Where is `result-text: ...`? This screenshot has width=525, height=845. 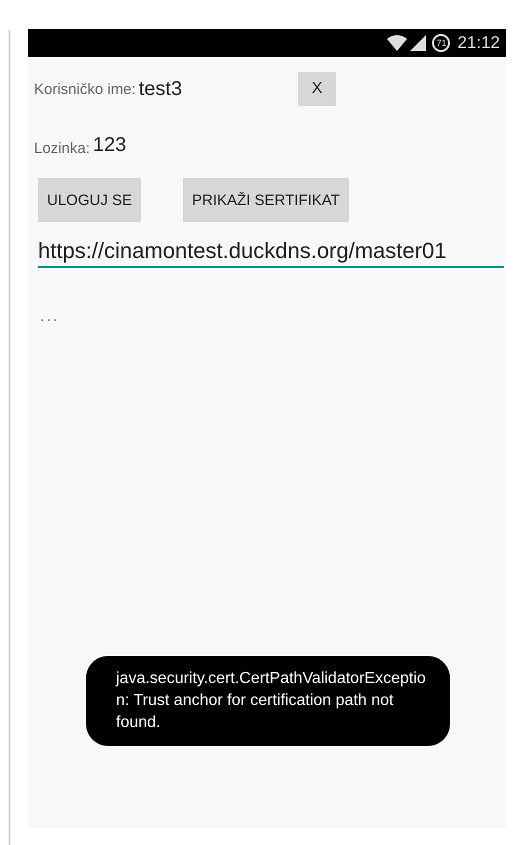
result-text: ... is located at coordinates (50, 317).